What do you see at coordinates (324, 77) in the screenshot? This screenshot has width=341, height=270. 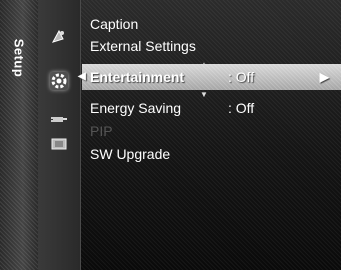 I see `right-arrow-icon: ▶` at bounding box center [324, 77].